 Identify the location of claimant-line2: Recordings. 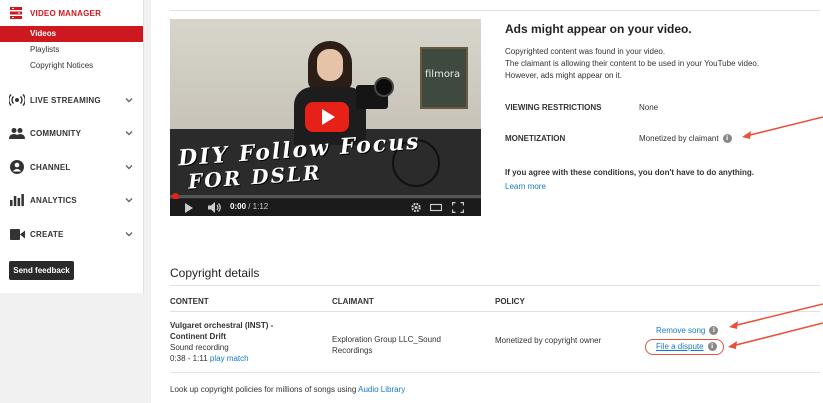
(352, 350).